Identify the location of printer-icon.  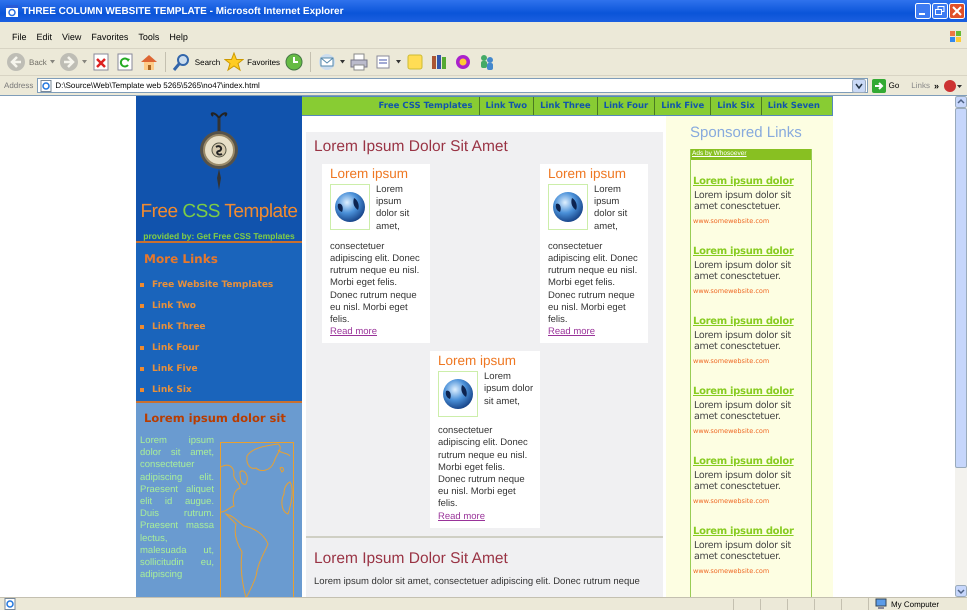
(359, 62).